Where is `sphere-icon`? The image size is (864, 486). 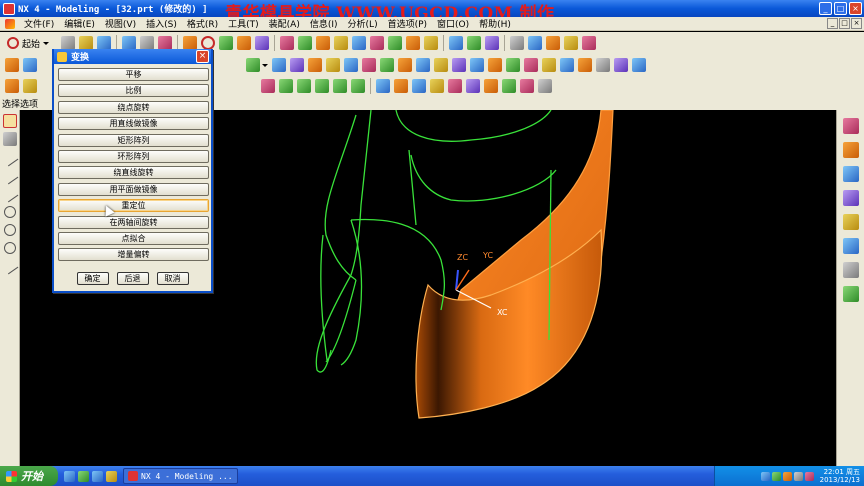
sphere-icon is located at coordinates (333, 65).